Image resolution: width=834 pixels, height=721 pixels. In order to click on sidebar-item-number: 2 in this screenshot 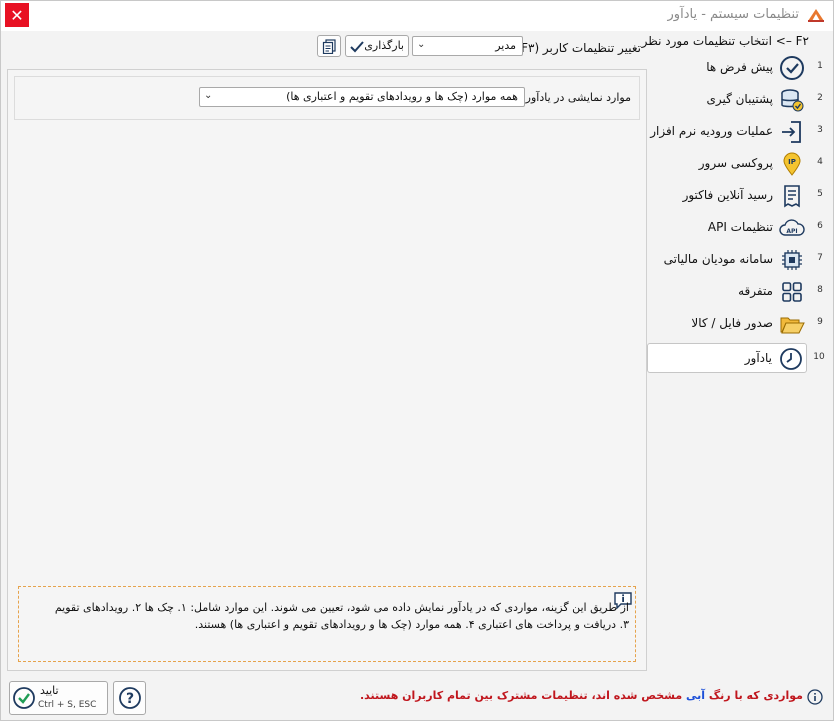, I will do `click(820, 98)`.